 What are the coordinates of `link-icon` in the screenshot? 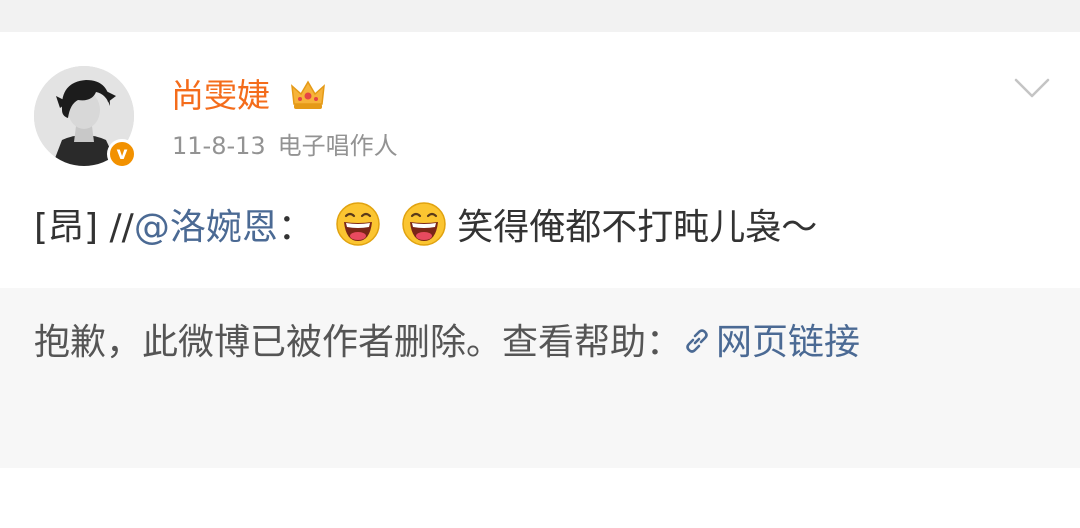 It's located at (697, 341).